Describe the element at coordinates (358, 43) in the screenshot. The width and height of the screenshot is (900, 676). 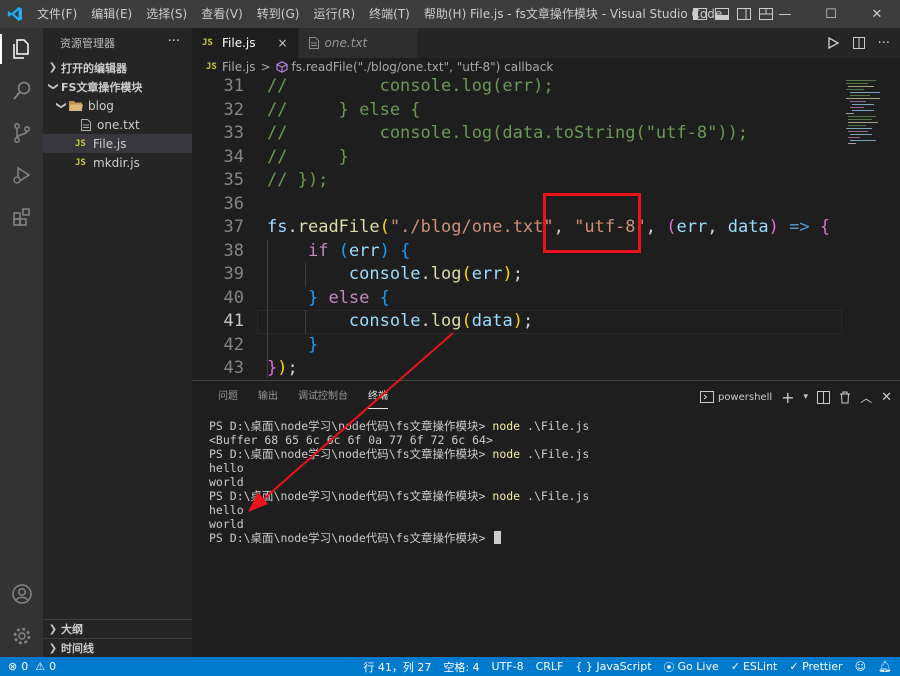
I see `tab-one-txt: one.txt` at that location.